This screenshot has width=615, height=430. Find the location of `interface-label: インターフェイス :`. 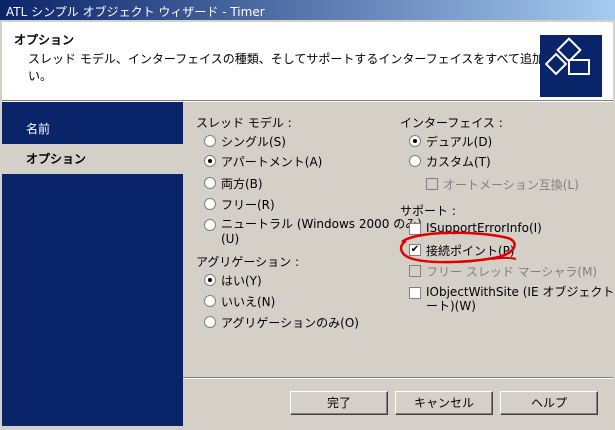

interface-label: インターフェイス : is located at coordinates (451, 123).